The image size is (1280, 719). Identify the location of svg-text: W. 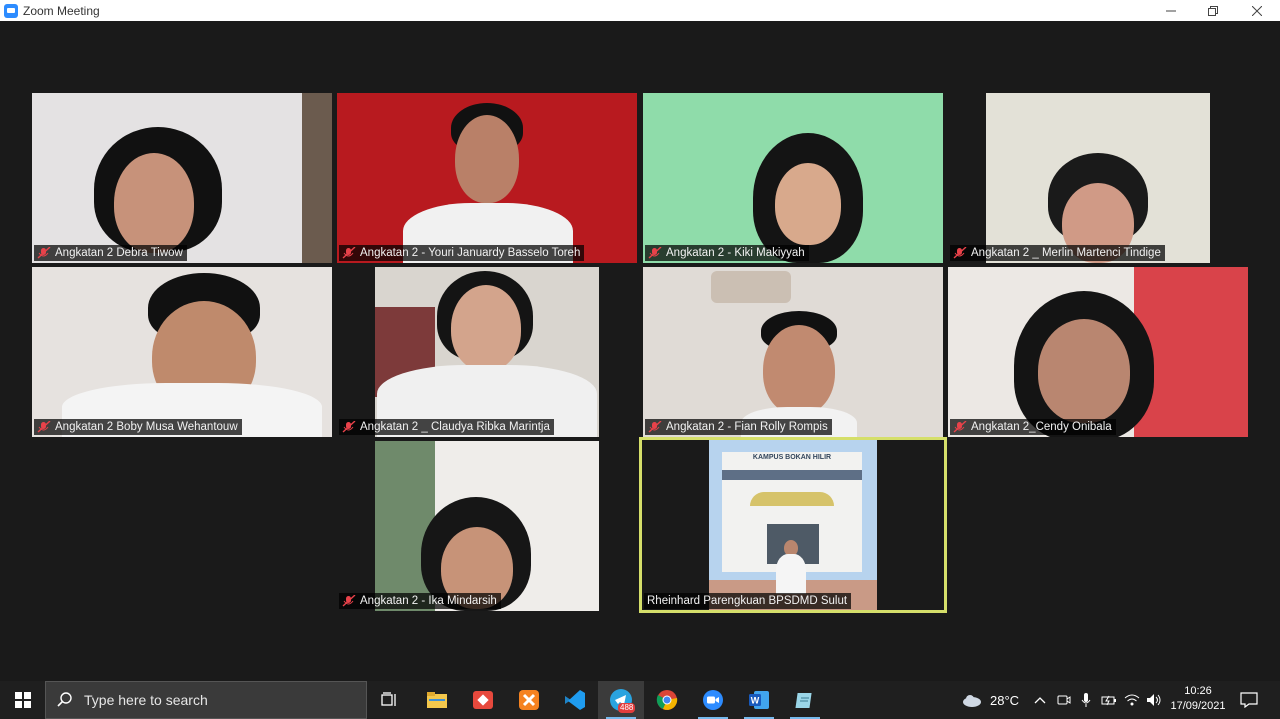
(755, 701).